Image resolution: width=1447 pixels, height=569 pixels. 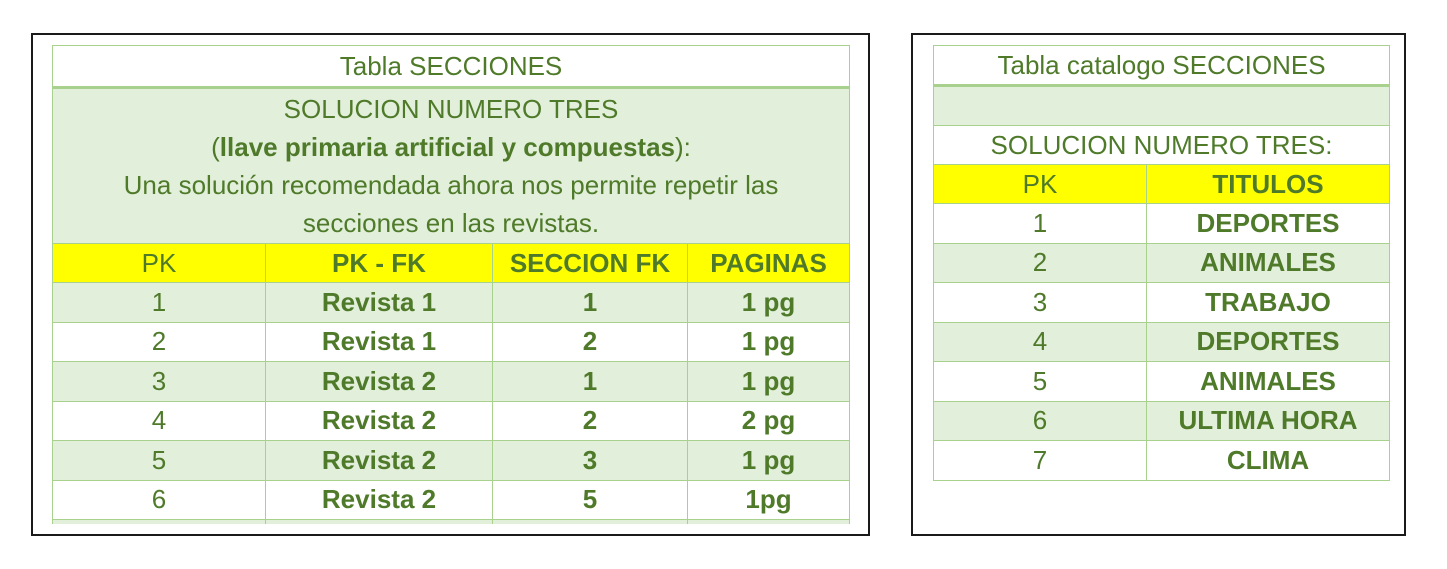 I want to click on cell-paginas: 1pg, so click(x=768, y=499).